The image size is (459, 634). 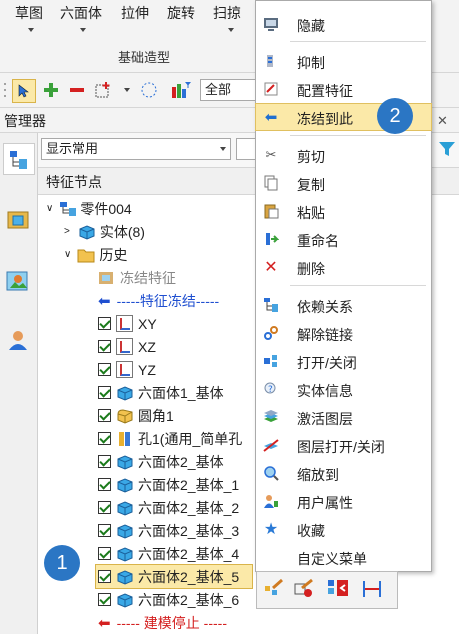 What do you see at coordinates (325, 119) in the screenshot?
I see `menu-item-label: 冻结到此` at bounding box center [325, 119].